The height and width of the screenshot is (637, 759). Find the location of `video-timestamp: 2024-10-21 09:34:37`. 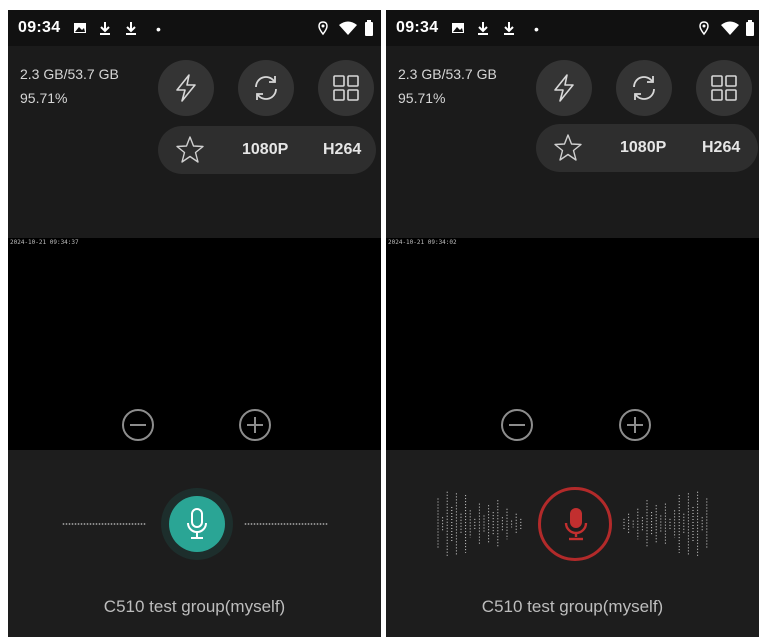

video-timestamp: 2024-10-21 09:34:37 is located at coordinates (44, 242).